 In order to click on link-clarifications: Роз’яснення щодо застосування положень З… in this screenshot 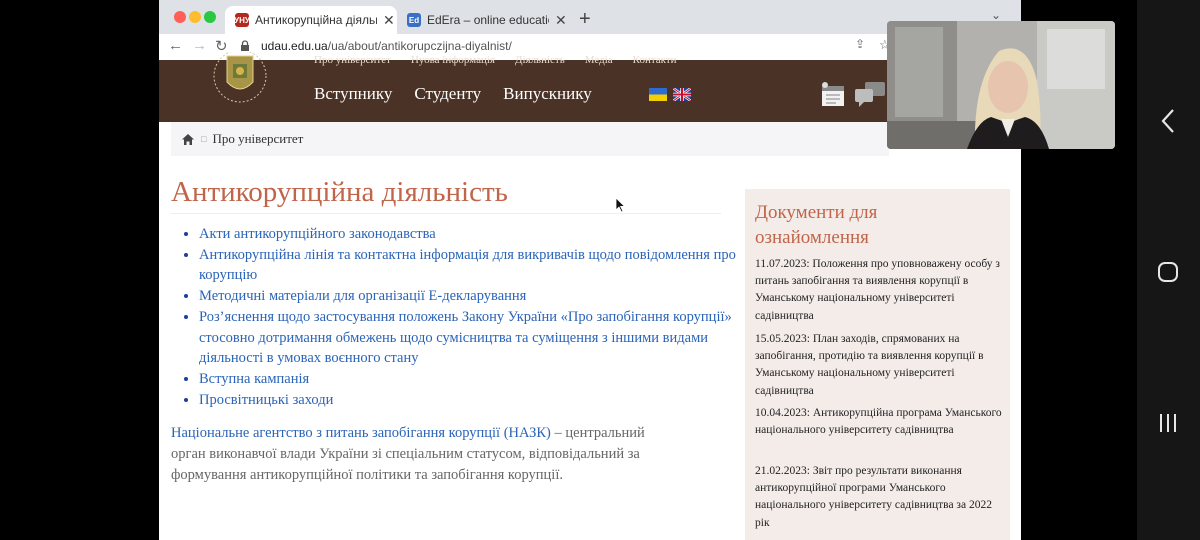, I will do `click(465, 337)`.